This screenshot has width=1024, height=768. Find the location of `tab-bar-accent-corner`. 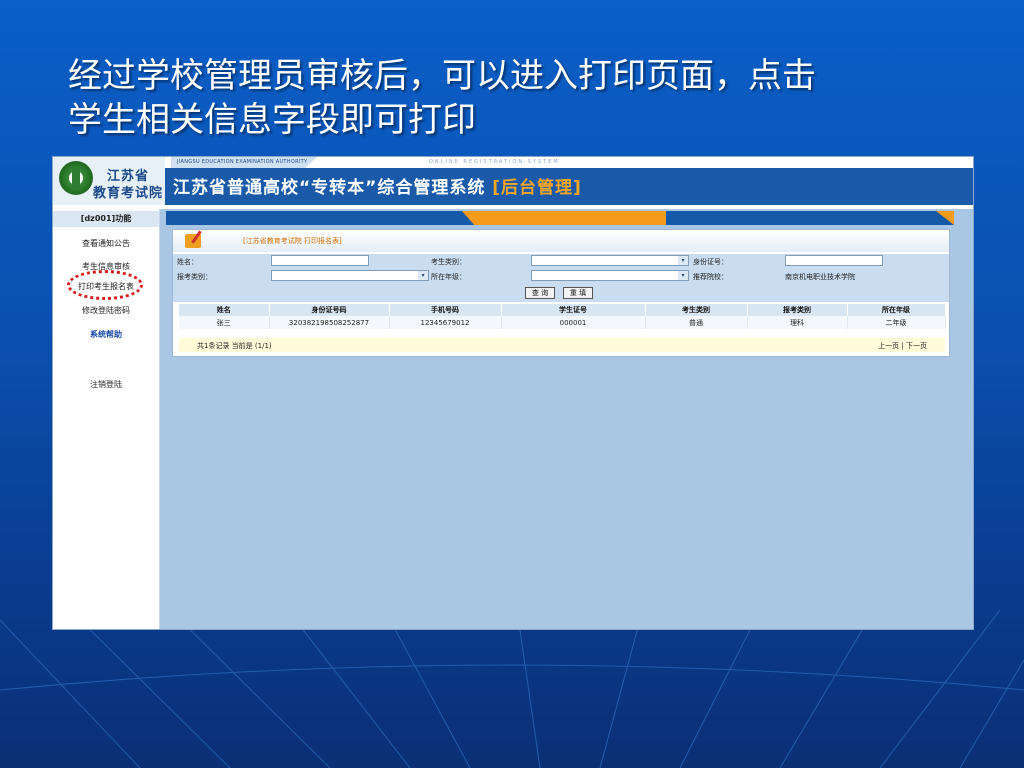

tab-bar-accent-corner is located at coordinates (945, 218).